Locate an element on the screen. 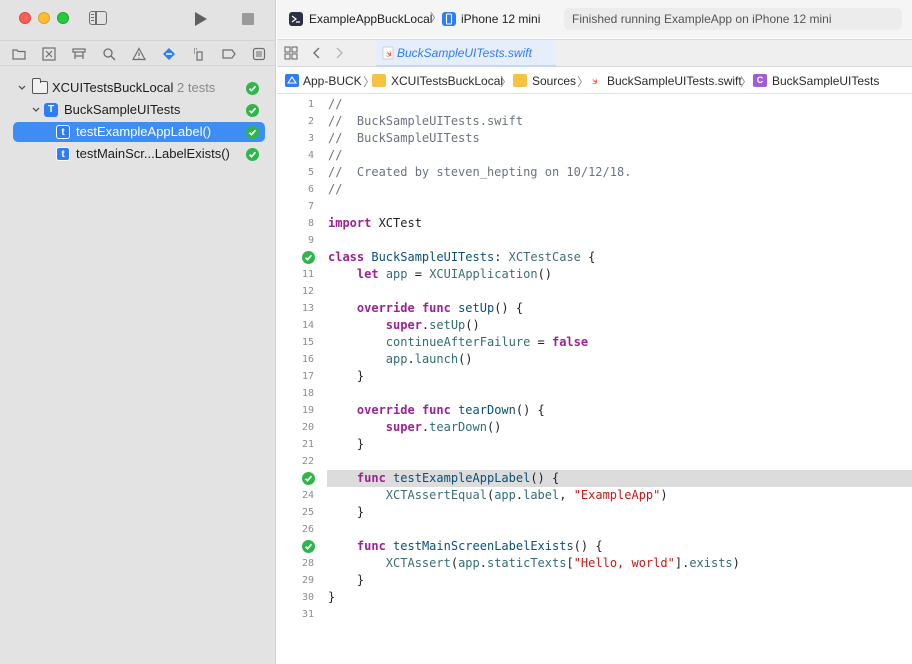  code-line: 3 // BuckSampleUITests is located at coordinates (594, 138).